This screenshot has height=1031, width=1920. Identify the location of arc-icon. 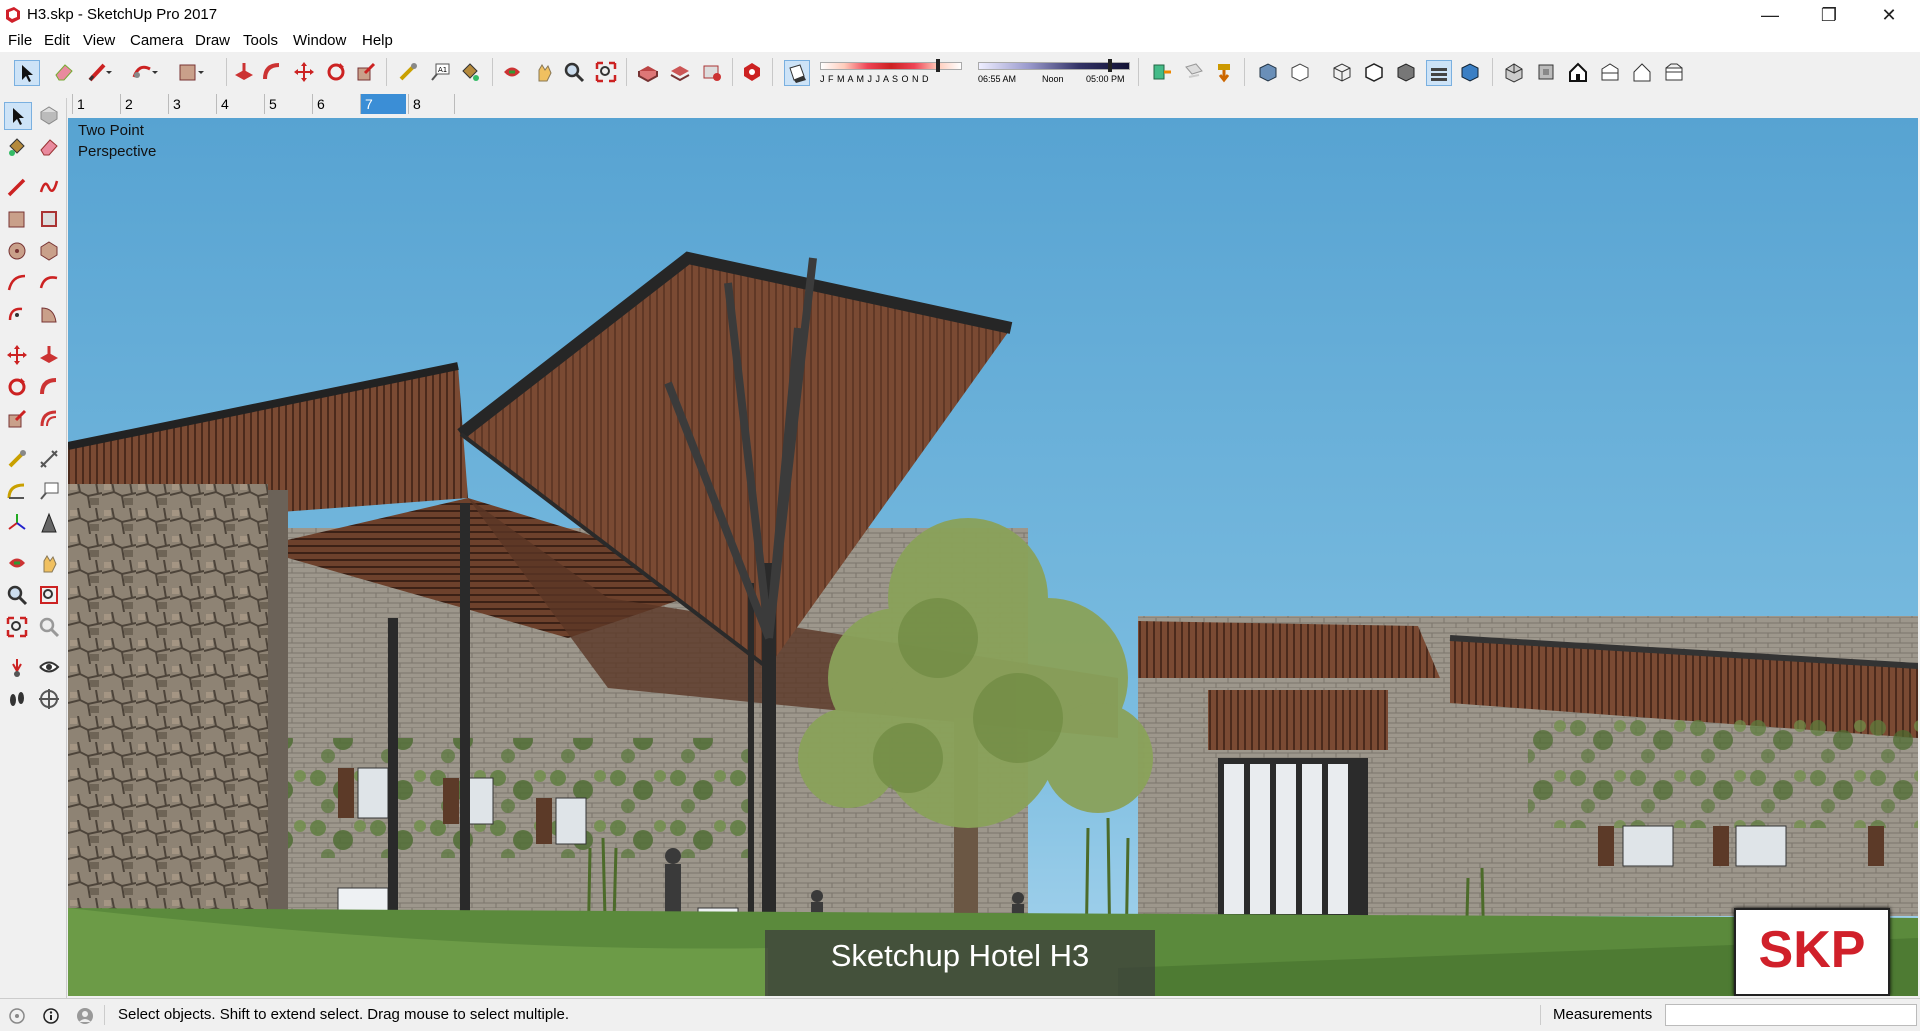
(17, 283).